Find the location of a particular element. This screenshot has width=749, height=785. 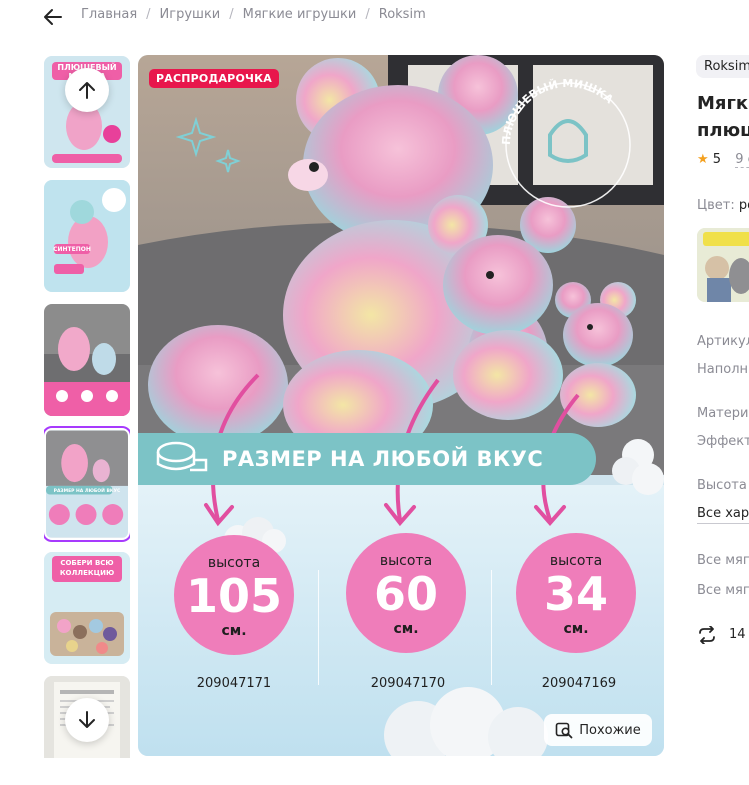

thumbnail-4-selected: РАЗМЕР НА ЛЮБОЙ ВКУС is located at coordinates (87, 484).